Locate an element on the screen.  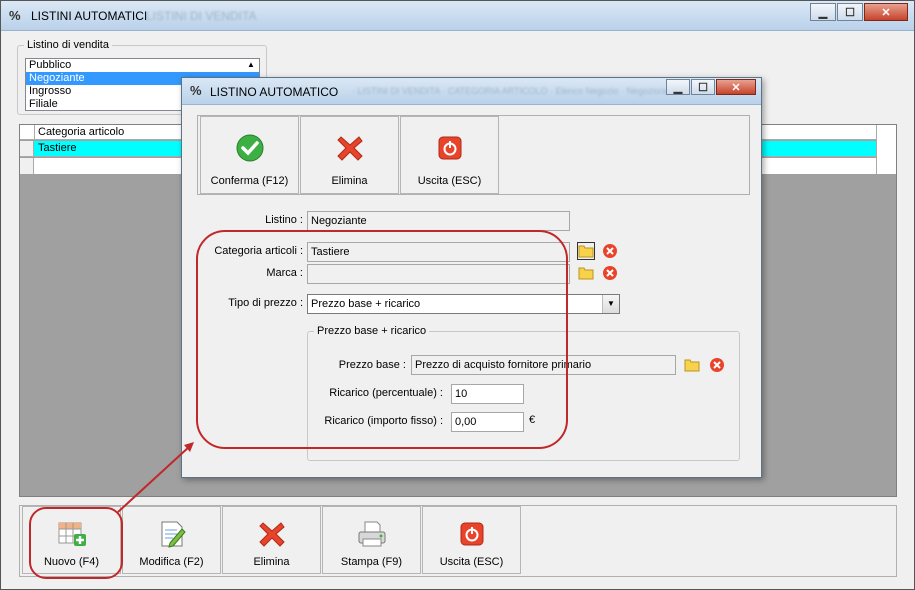
tipo-prezzo-select: Prezzo base + ricarico ▼ is located at coordinates (463, 304).